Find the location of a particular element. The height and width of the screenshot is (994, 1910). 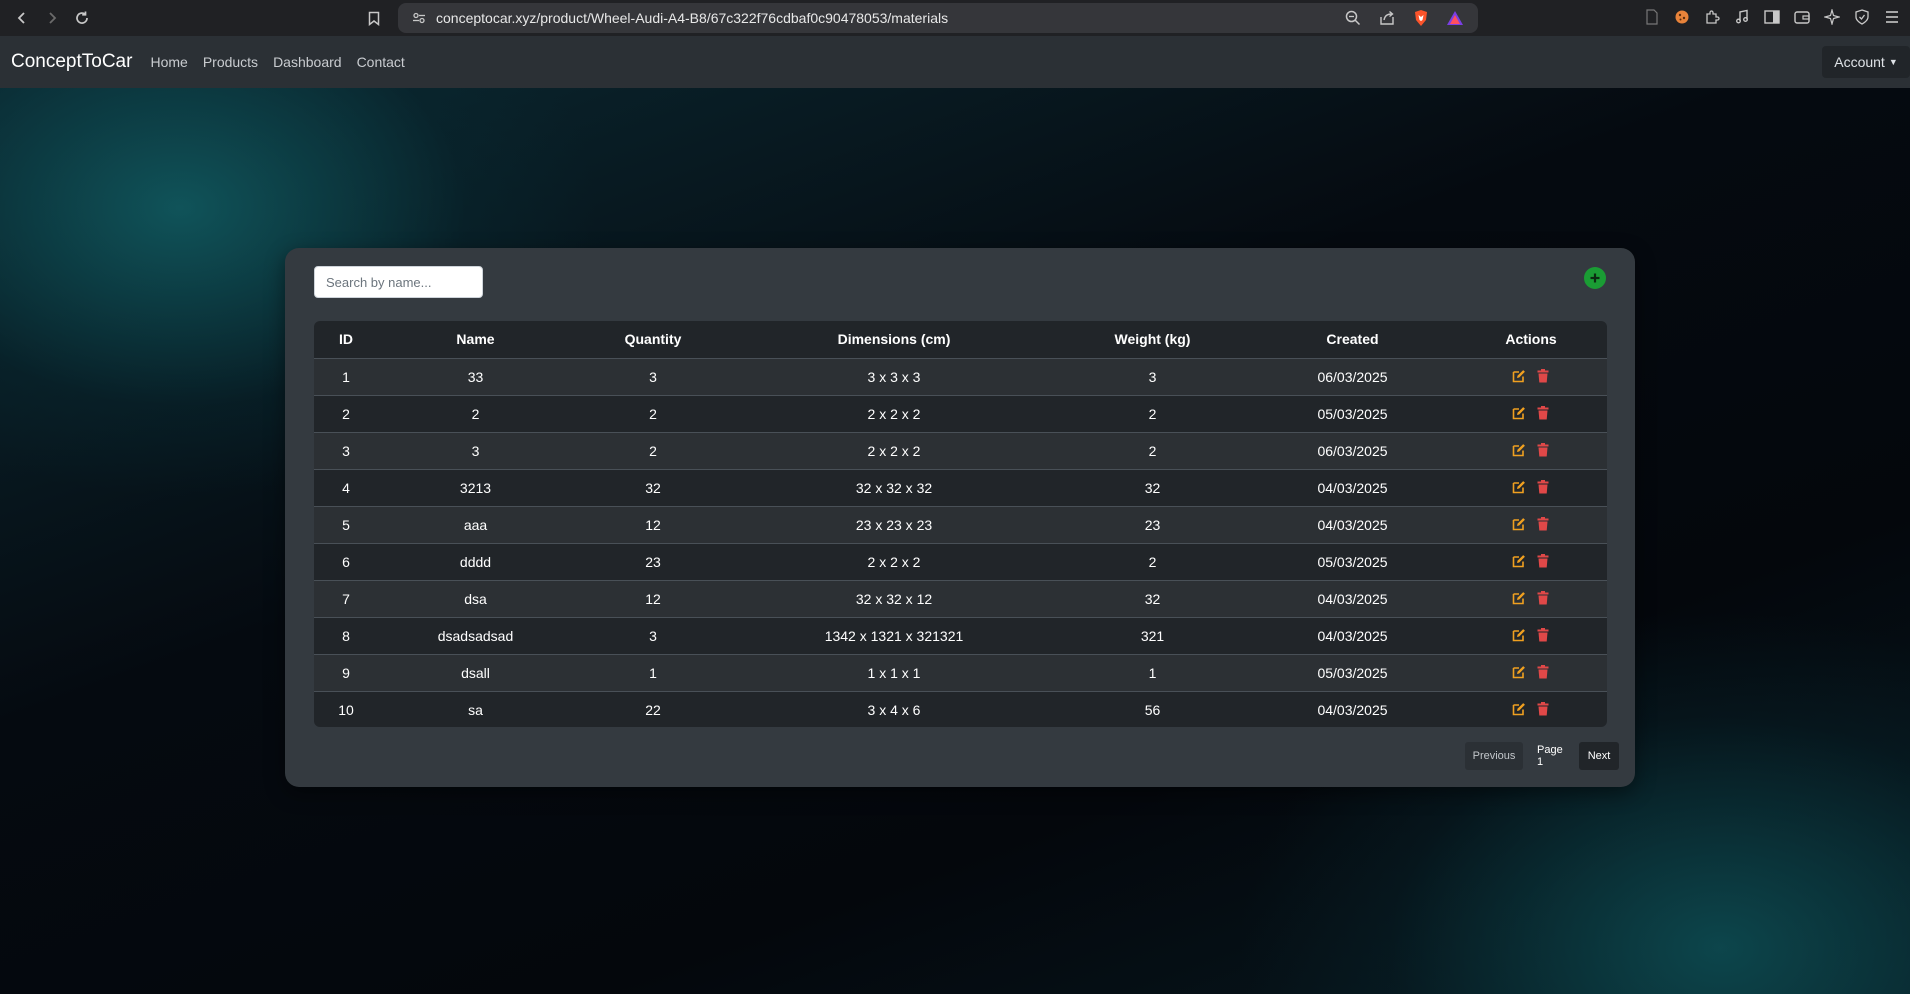

site-settings-icon is located at coordinates (419, 18).